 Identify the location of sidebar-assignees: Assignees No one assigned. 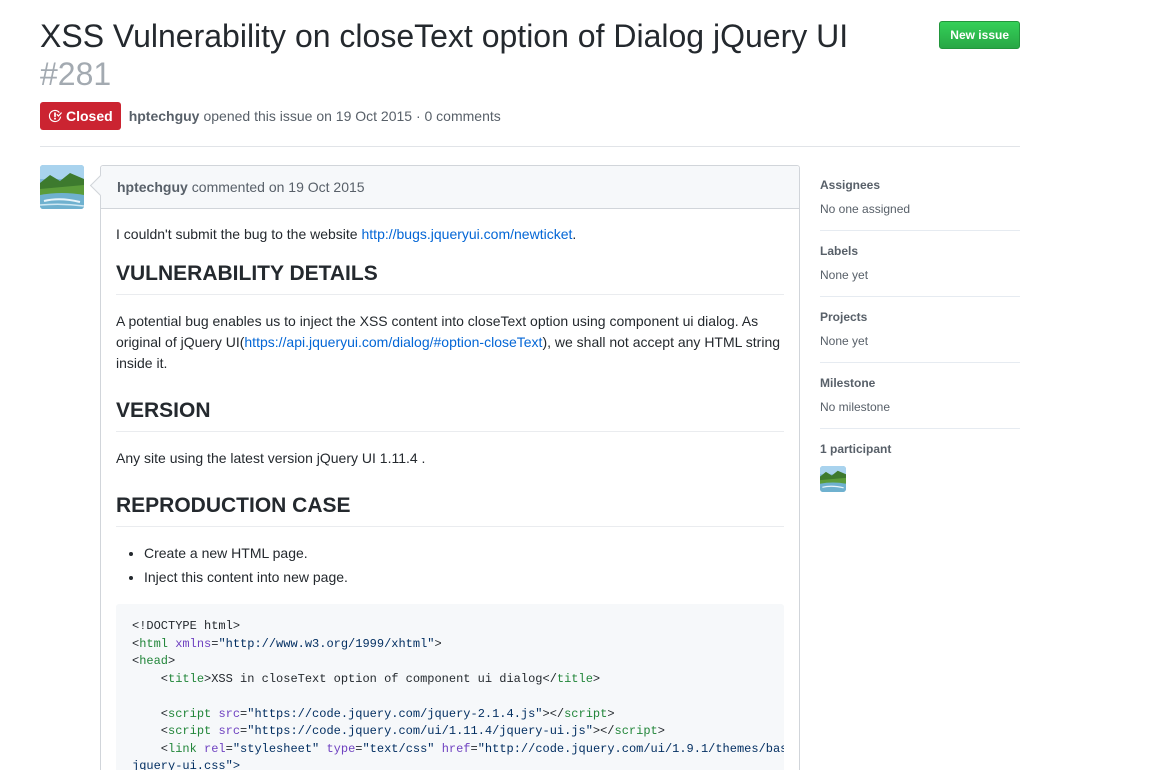
(920, 198).